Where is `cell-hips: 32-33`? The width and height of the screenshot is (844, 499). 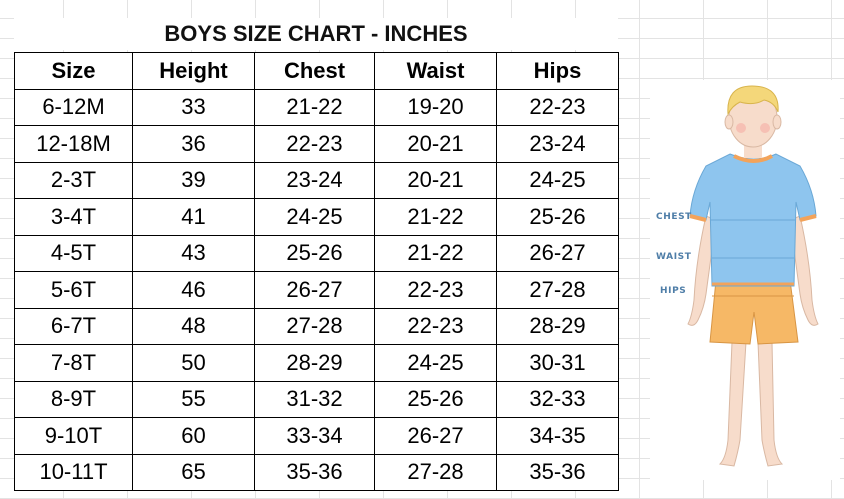
cell-hips: 32-33 is located at coordinates (557, 399).